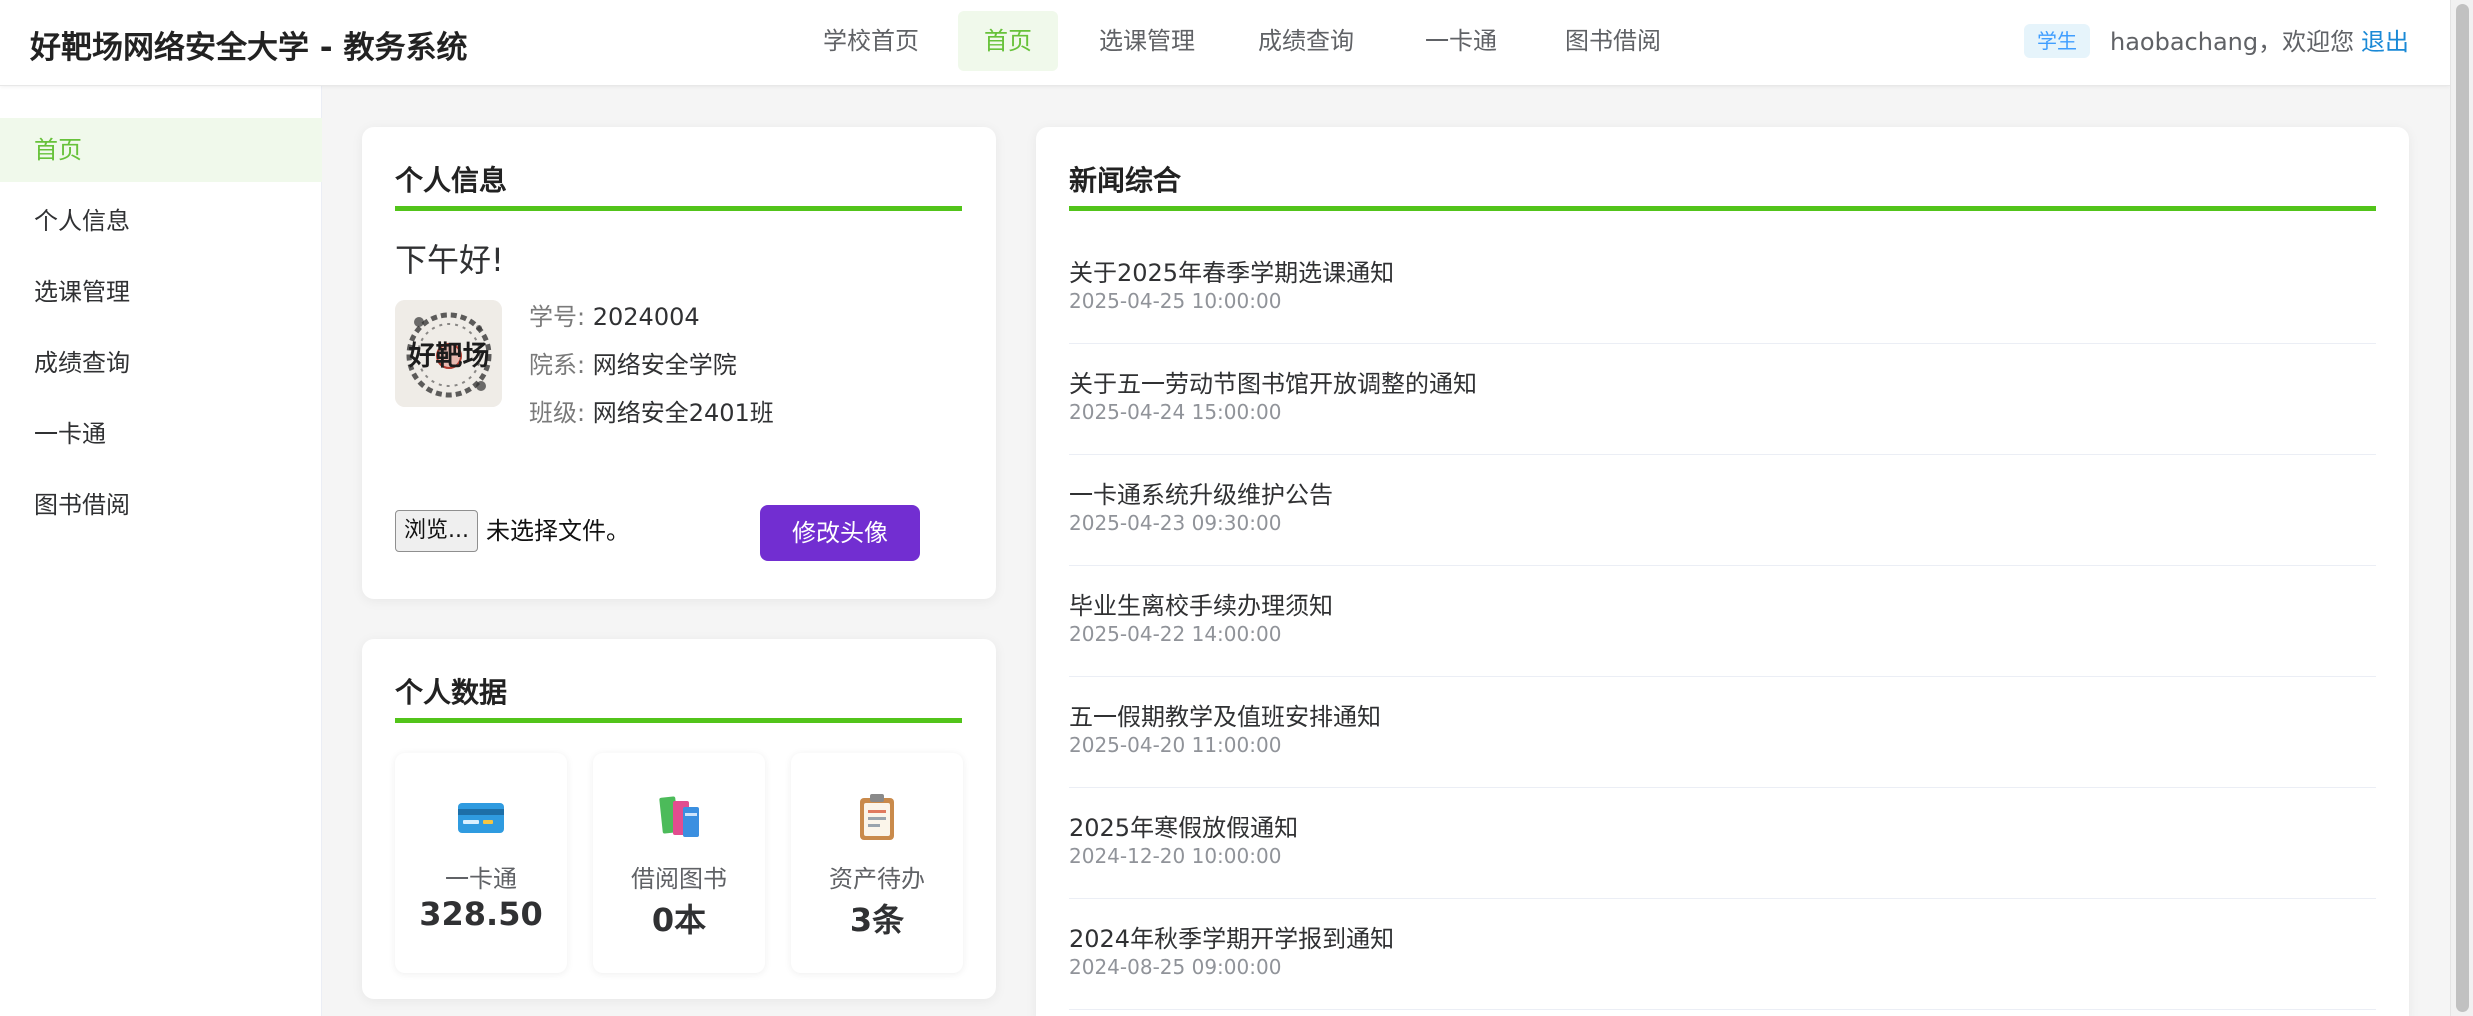 Image resolution: width=2473 pixels, height=1016 pixels. Describe the element at coordinates (1147, 41) in the screenshot. I see `nav-course-selection: 选课管理` at that location.